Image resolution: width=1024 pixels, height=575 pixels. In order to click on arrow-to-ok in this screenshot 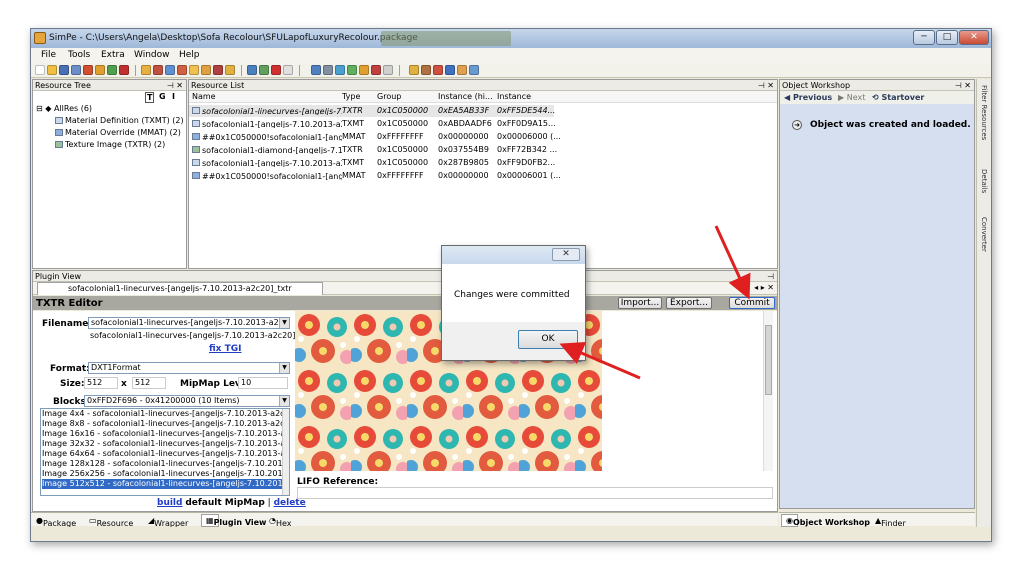, I will do `click(600, 361)`.